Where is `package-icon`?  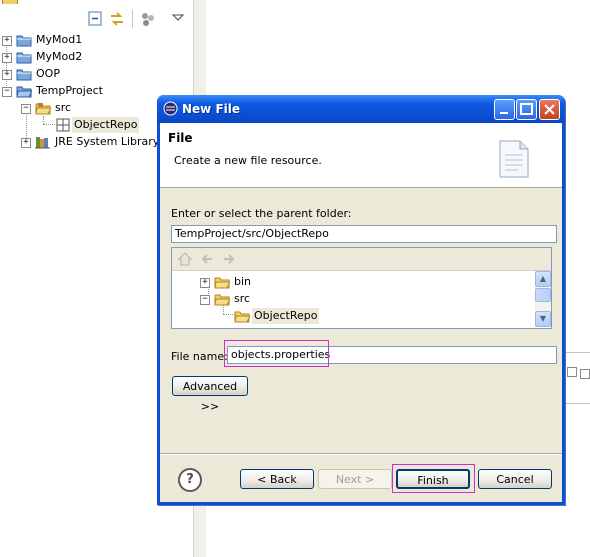 package-icon is located at coordinates (63, 125).